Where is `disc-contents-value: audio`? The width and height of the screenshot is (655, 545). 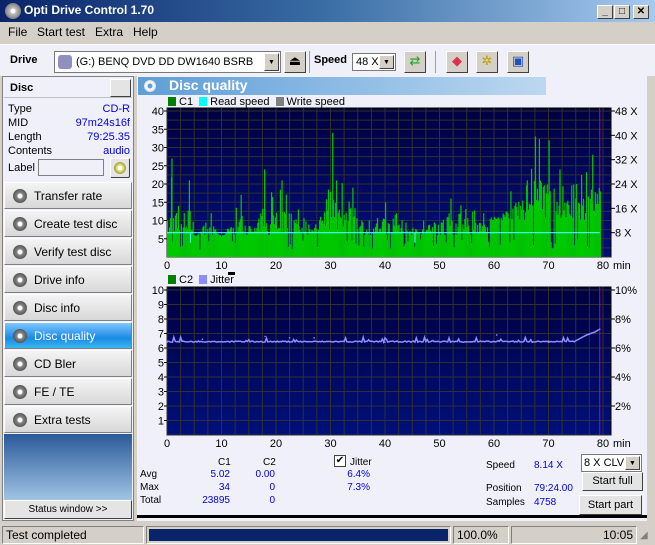
disc-contents-value: audio is located at coordinates (116, 151).